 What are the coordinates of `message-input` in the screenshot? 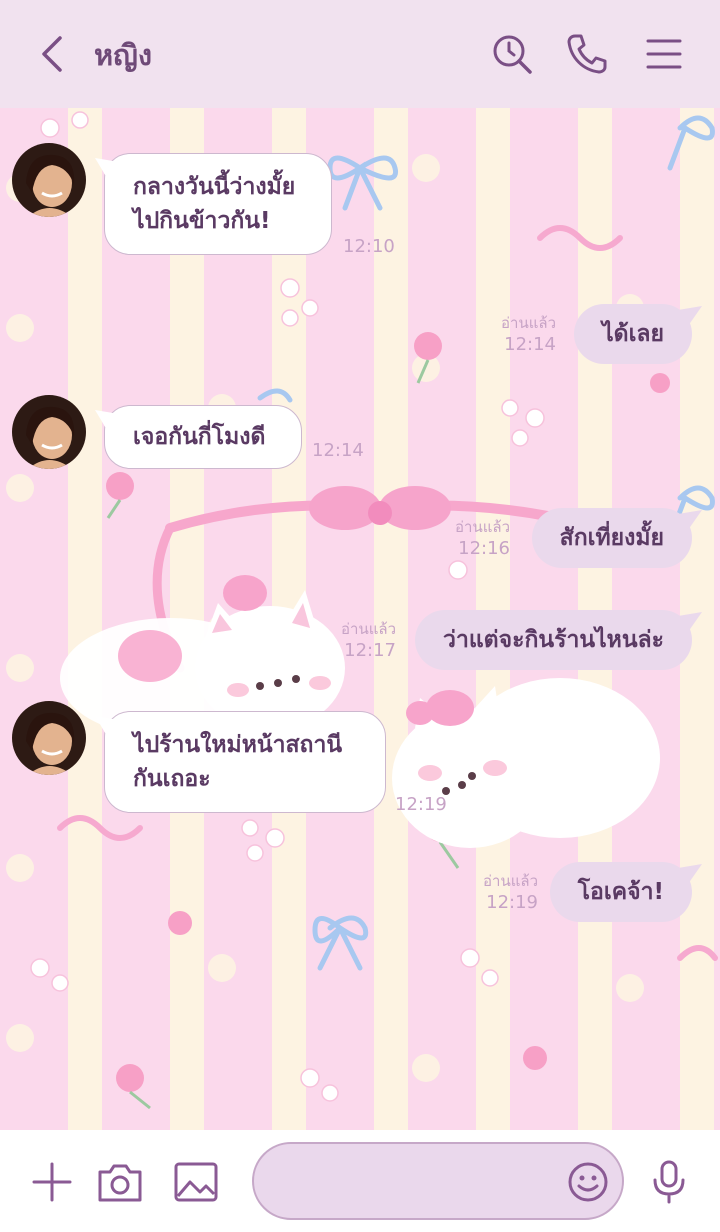 It's located at (418, 1182).